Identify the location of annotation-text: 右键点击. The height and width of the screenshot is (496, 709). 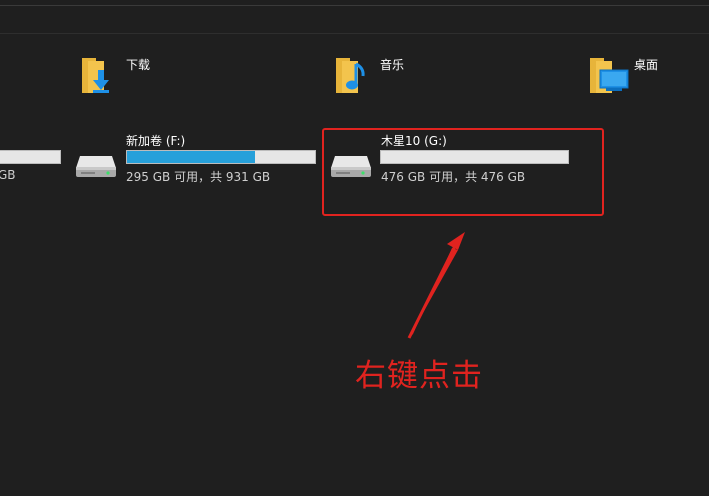
(419, 376).